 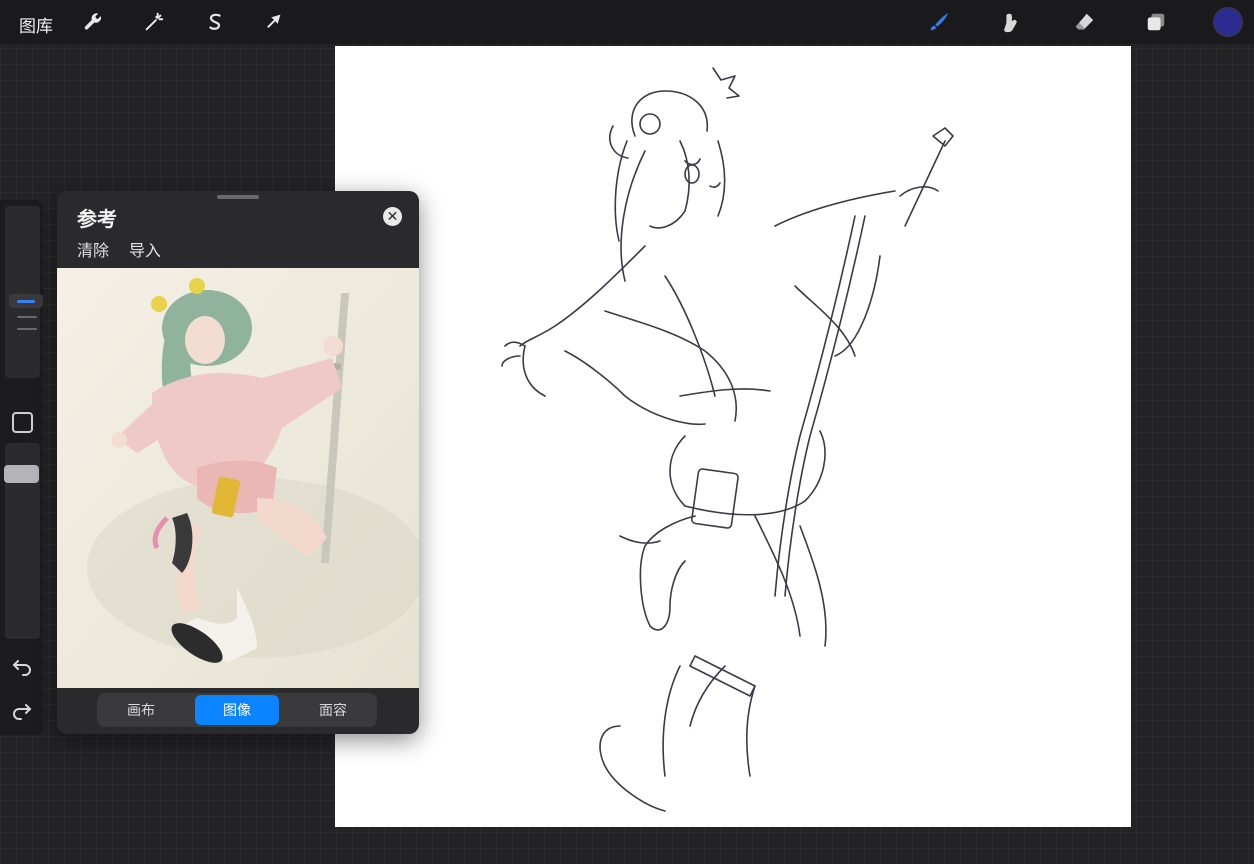 I want to click on opacity-thumb, so click(x=21, y=474).